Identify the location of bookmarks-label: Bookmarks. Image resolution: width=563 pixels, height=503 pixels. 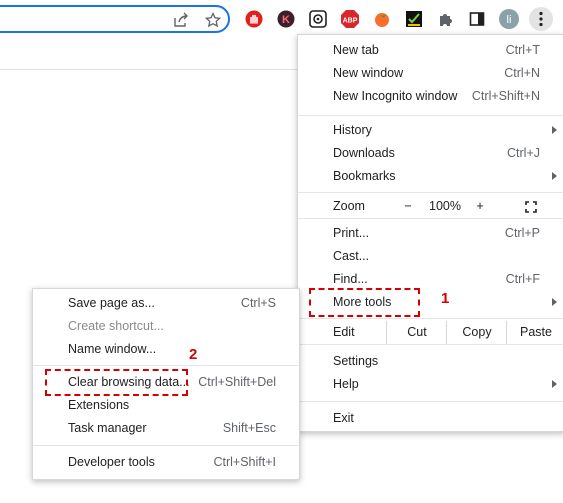
(364, 176).